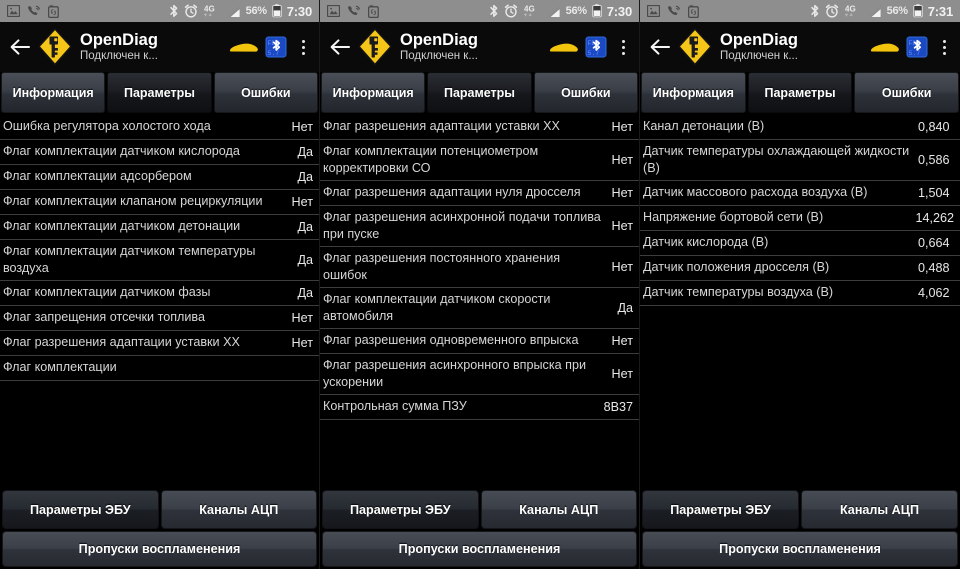 The height and width of the screenshot is (569, 960). Describe the element at coordinates (479, 407) in the screenshot. I see `table-row: Контрольная сумма ПЗУ 8B37` at that location.